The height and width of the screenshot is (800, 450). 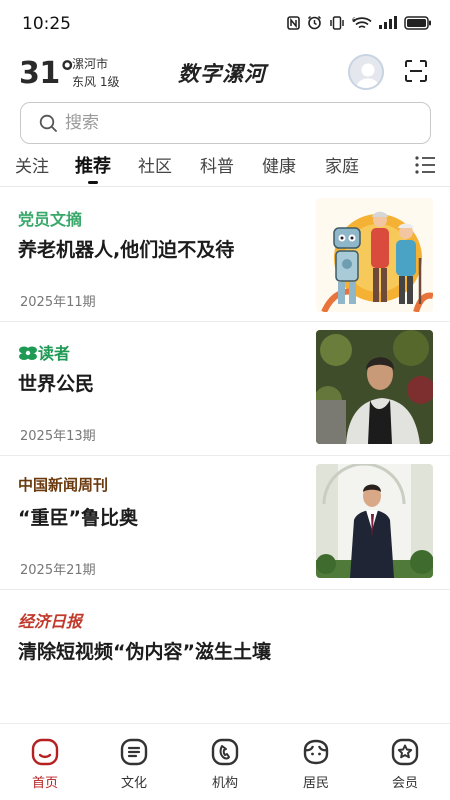 What do you see at coordinates (58, 570) in the screenshot?
I see `article-issue: 2025年21期` at bounding box center [58, 570].